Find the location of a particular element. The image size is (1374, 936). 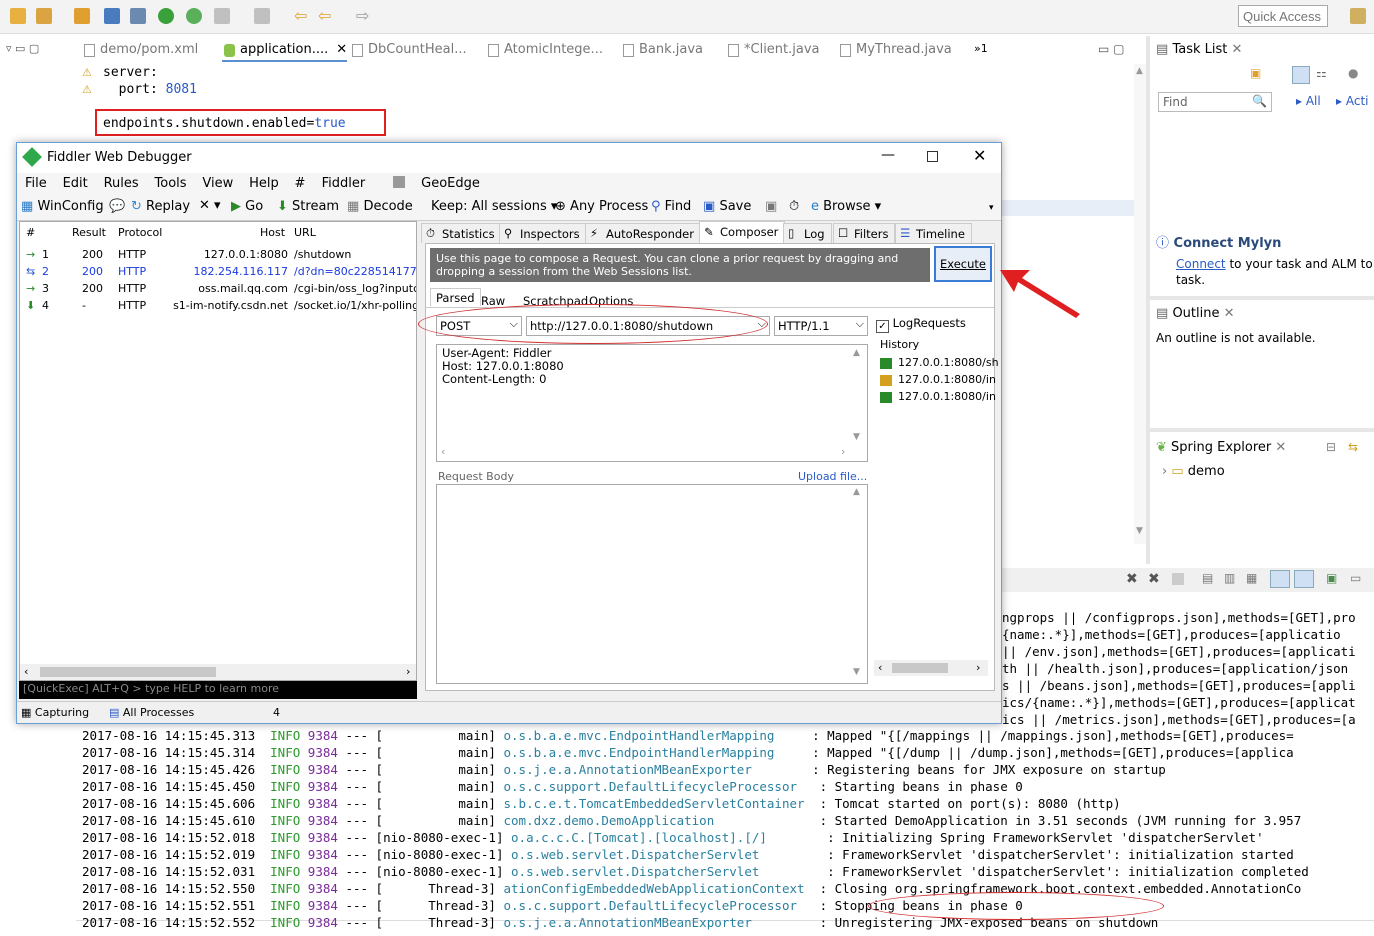

tab-composer: ✎ Composer is located at coordinates (742, 232).